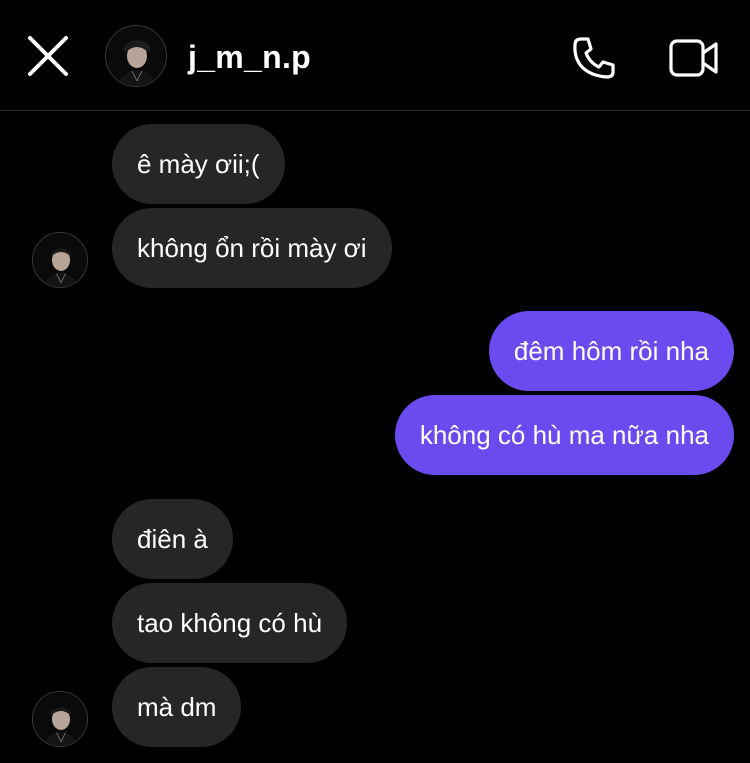  I want to click on avatar, so click(136, 56).